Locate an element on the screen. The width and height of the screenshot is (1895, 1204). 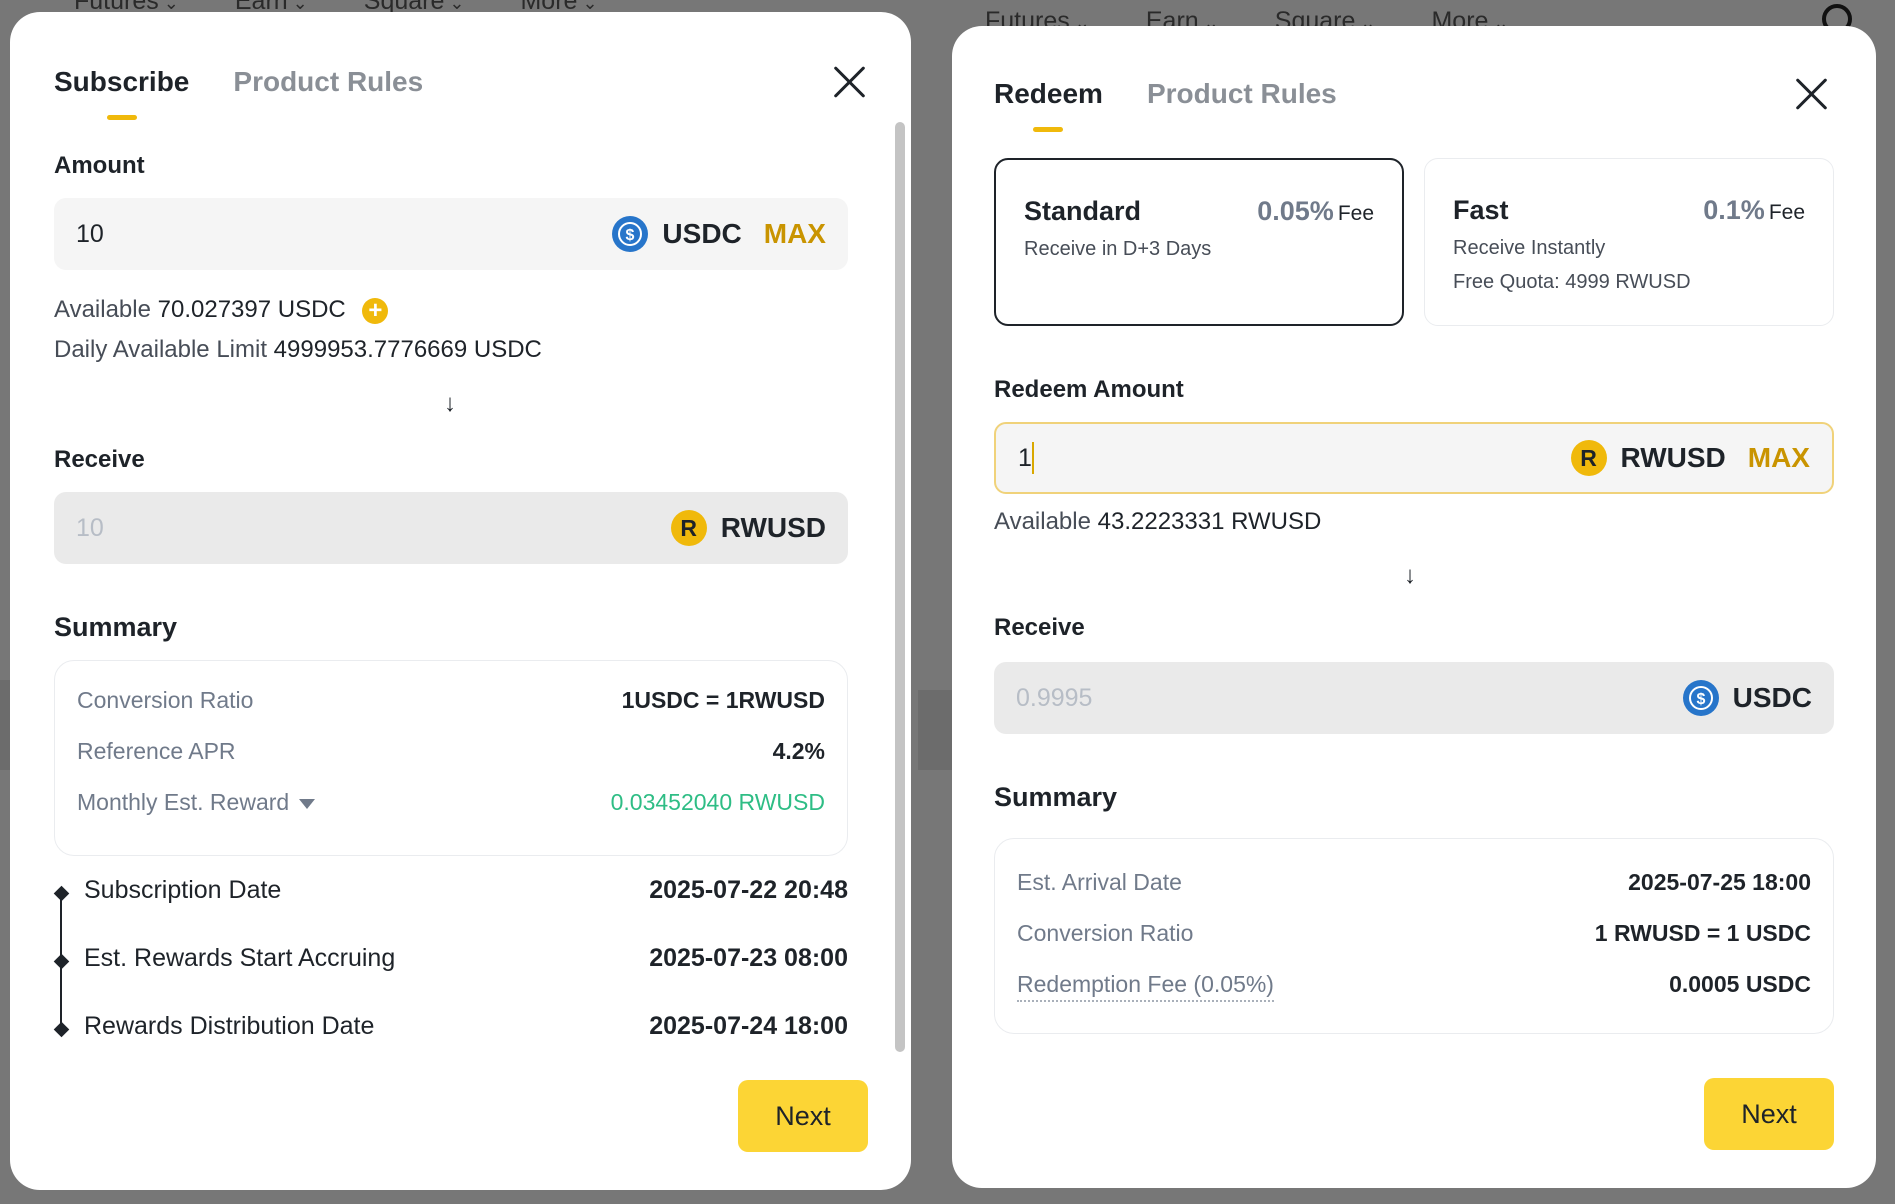
redeem-receive-currency: USDC is located at coordinates (1772, 697).